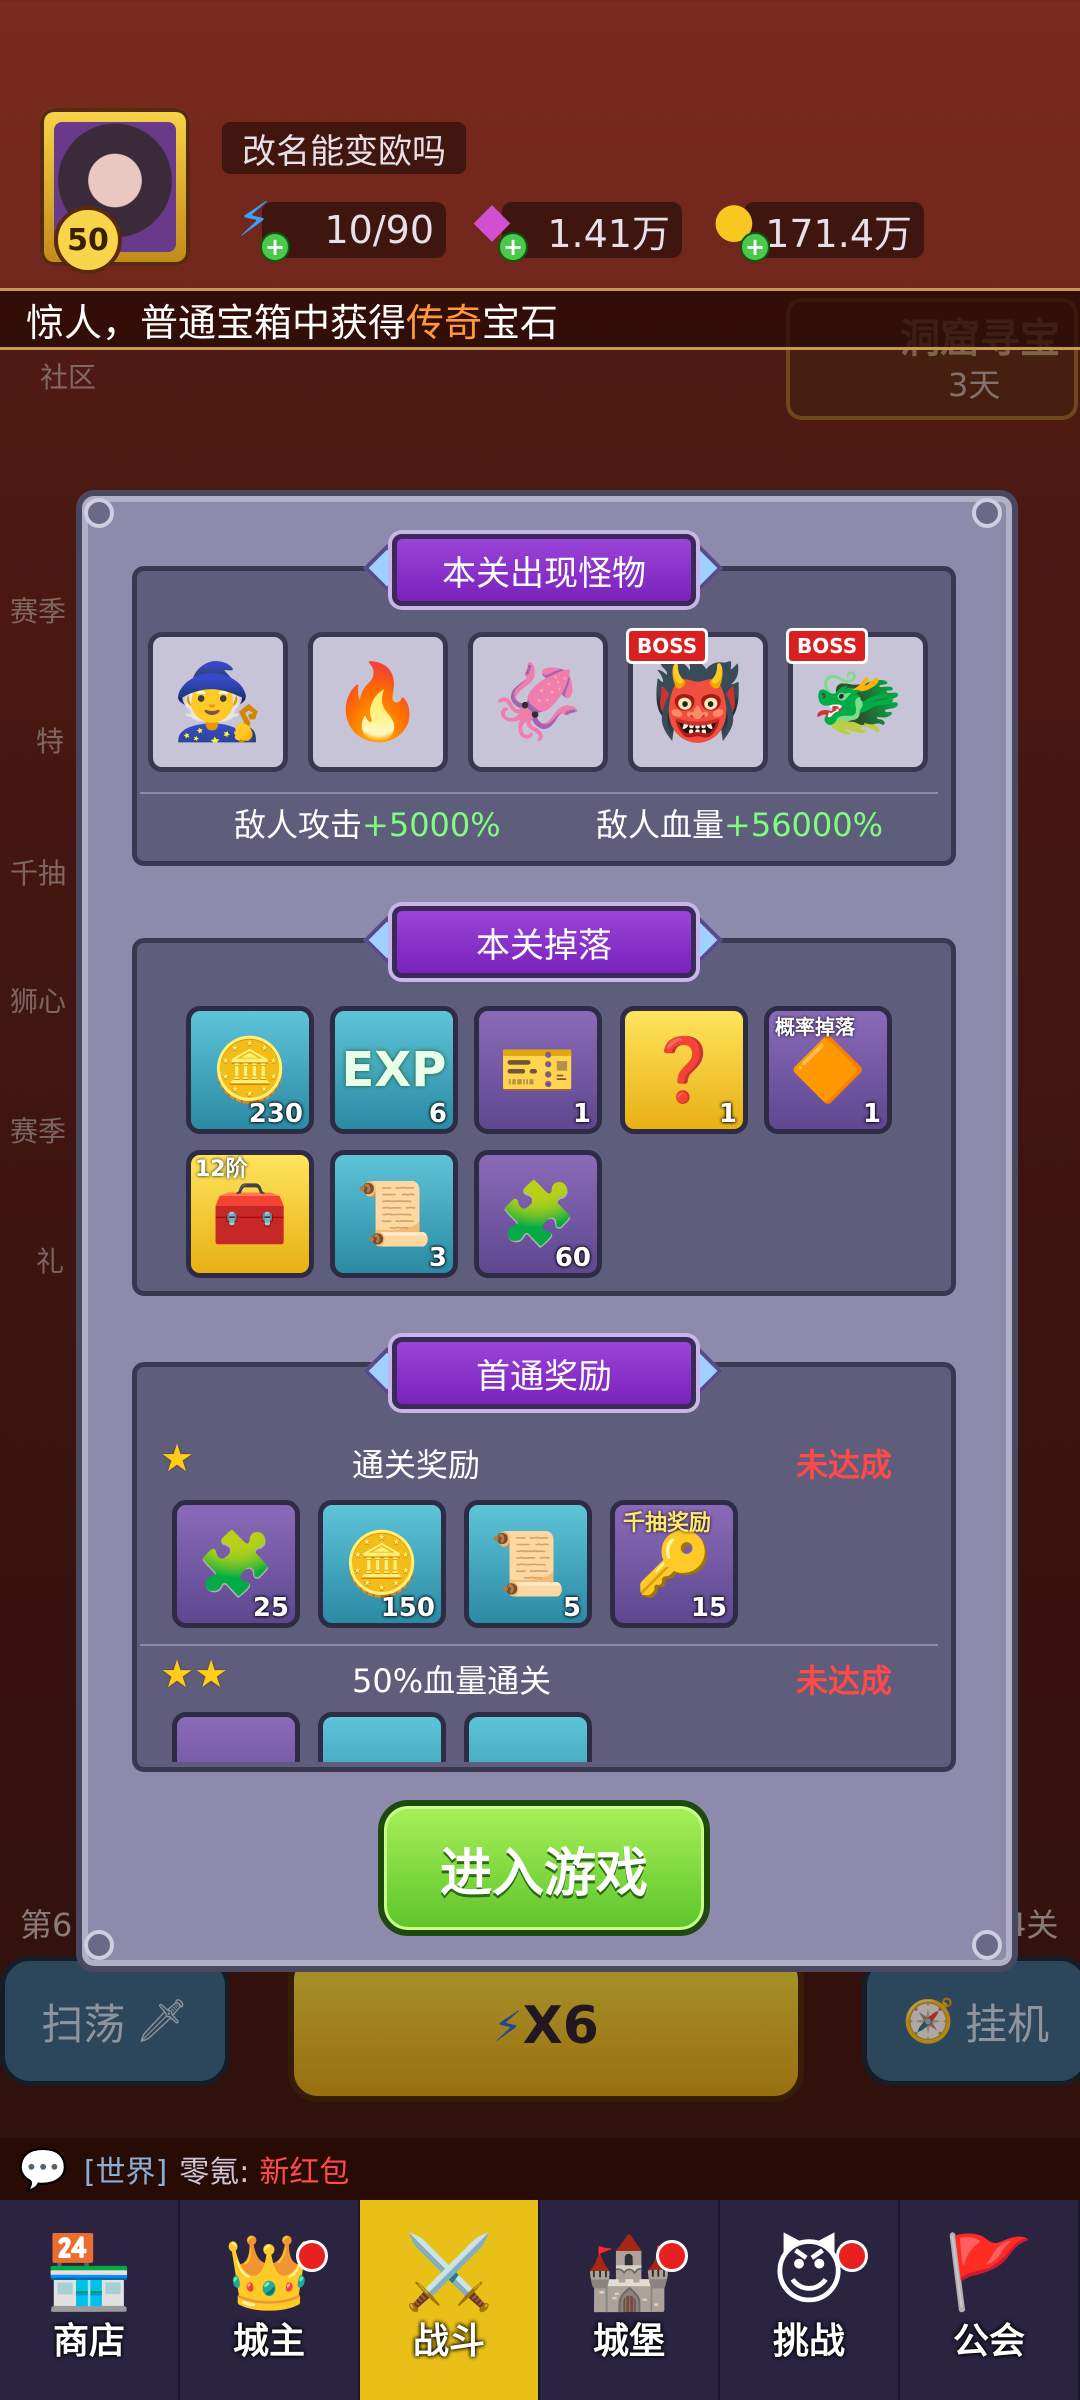  What do you see at coordinates (844, 1465) in the screenshot?
I see `reward-status: 未达成` at bounding box center [844, 1465].